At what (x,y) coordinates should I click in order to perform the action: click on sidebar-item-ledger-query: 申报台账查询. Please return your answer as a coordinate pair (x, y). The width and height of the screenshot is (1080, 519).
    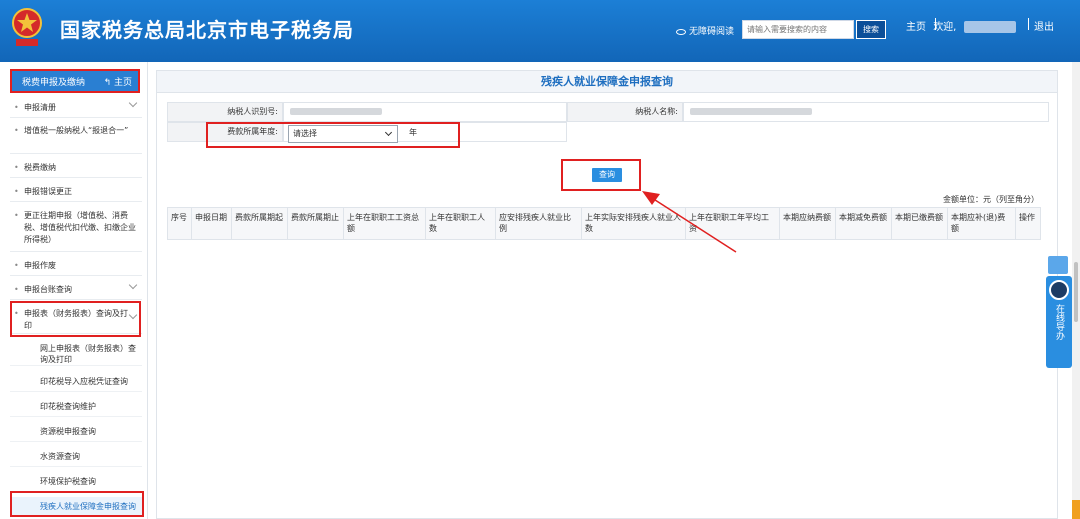
    Looking at the image, I should click on (76, 290).